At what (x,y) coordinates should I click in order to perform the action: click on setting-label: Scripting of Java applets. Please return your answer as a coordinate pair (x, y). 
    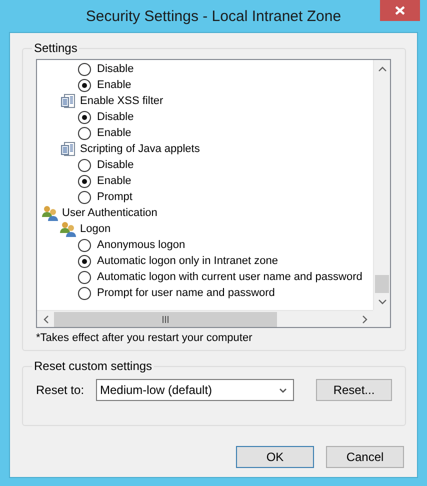
    Looking at the image, I should click on (140, 149).